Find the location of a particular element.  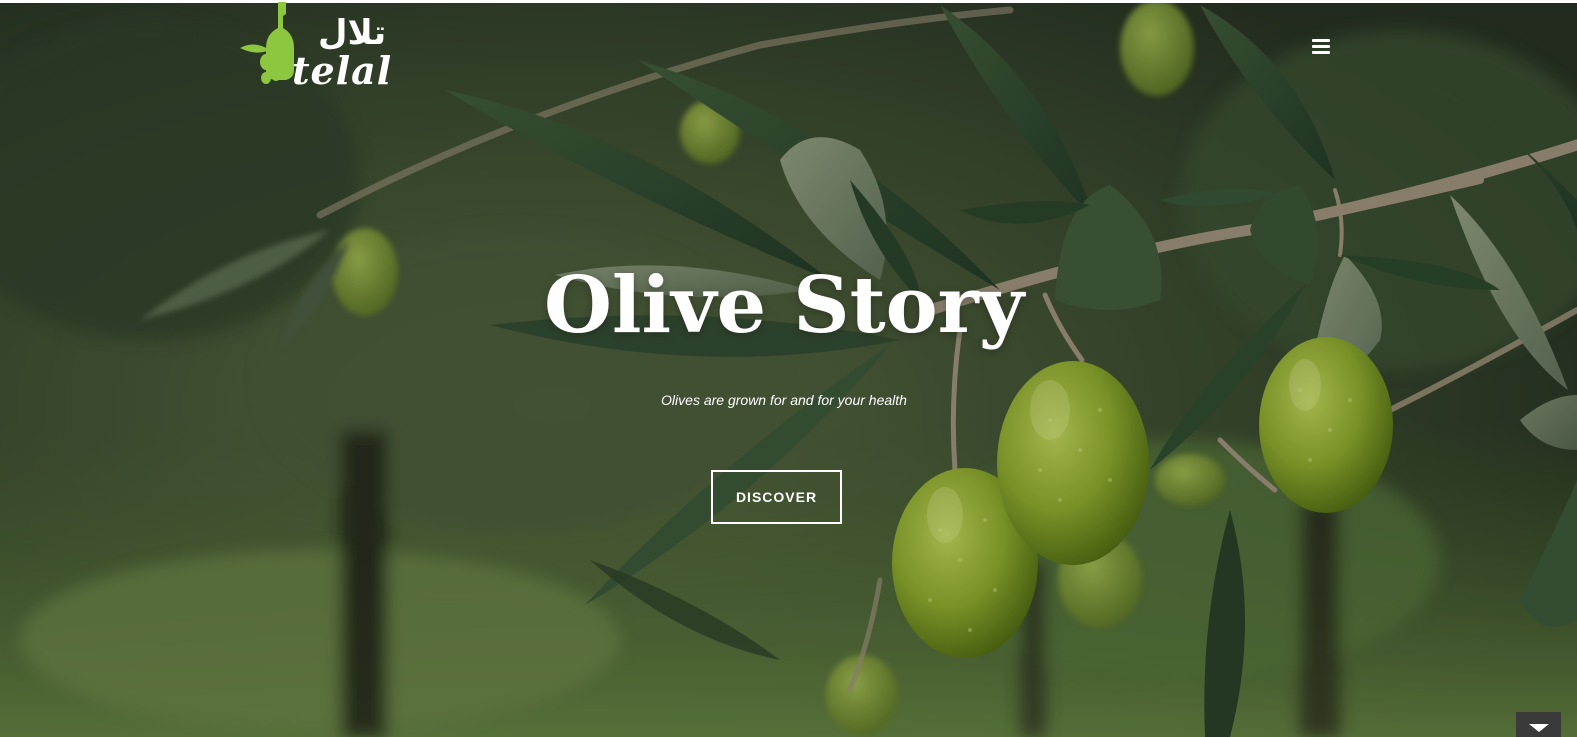

hero-title: Olive Story is located at coordinates (784, 305).